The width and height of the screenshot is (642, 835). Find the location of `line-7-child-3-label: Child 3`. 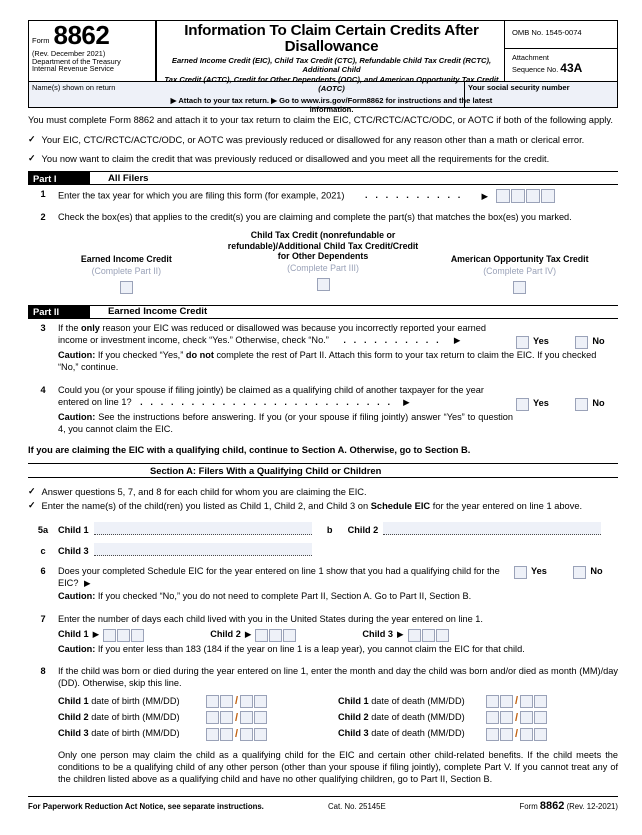

line-7-child-3-label: Child 3 is located at coordinates (378, 634).